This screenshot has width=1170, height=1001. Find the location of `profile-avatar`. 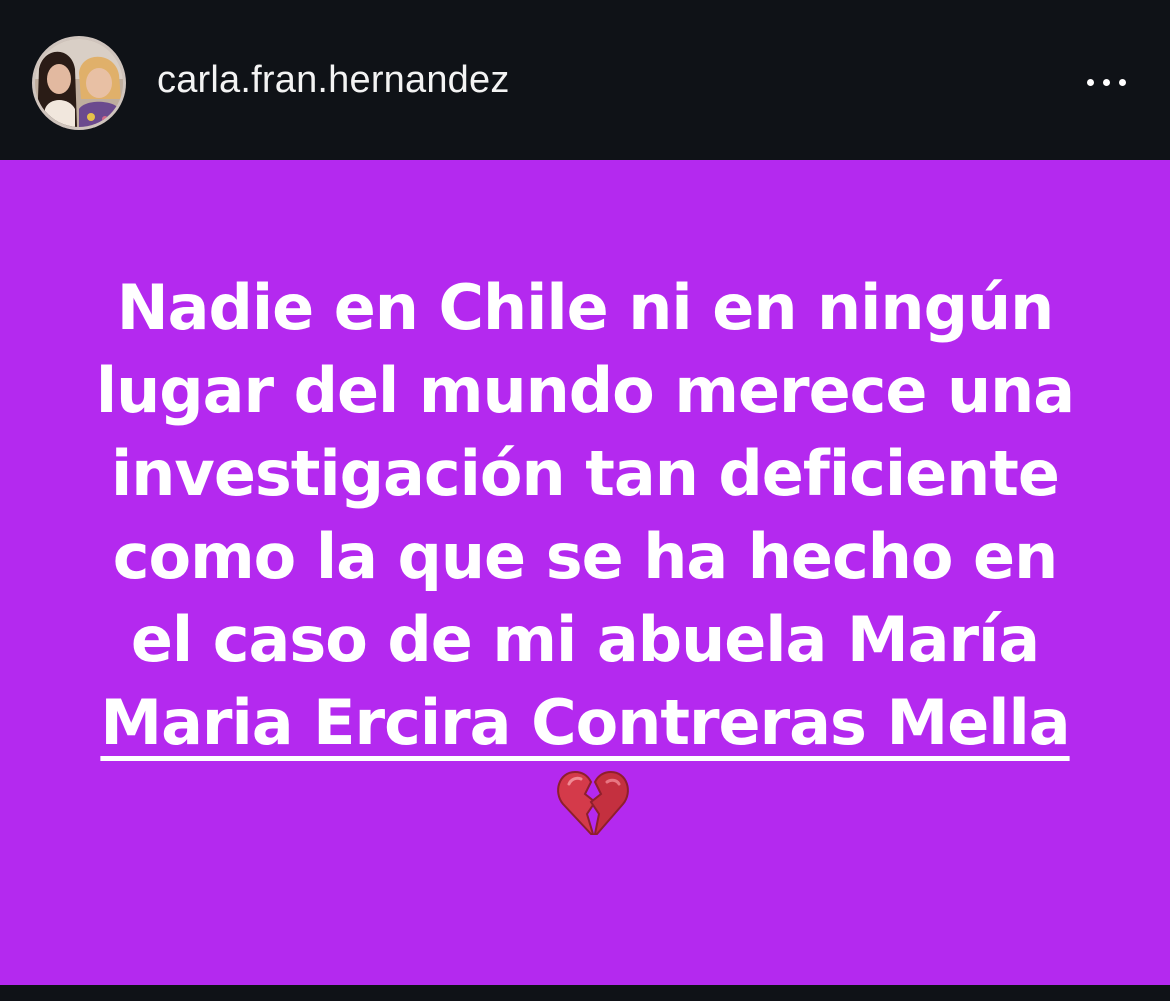

profile-avatar is located at coordinates (79, 83).